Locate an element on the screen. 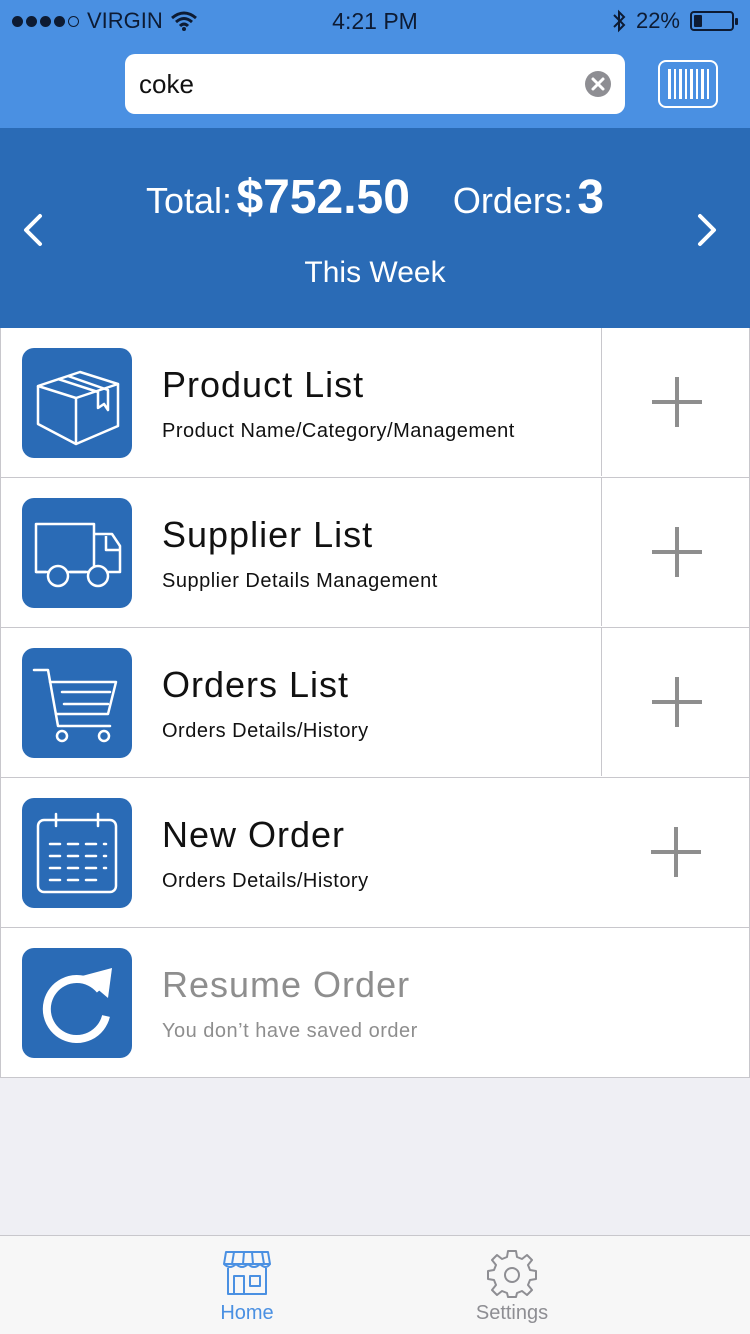  new-order-icon-tile is located at coordinates (77, 853).